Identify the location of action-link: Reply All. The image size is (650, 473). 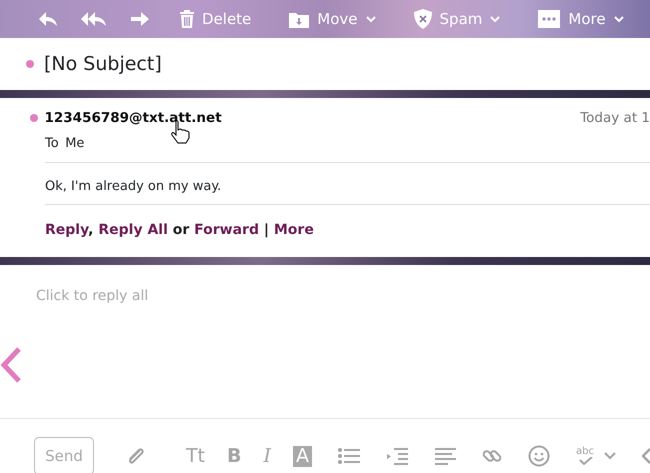
(133, 230).